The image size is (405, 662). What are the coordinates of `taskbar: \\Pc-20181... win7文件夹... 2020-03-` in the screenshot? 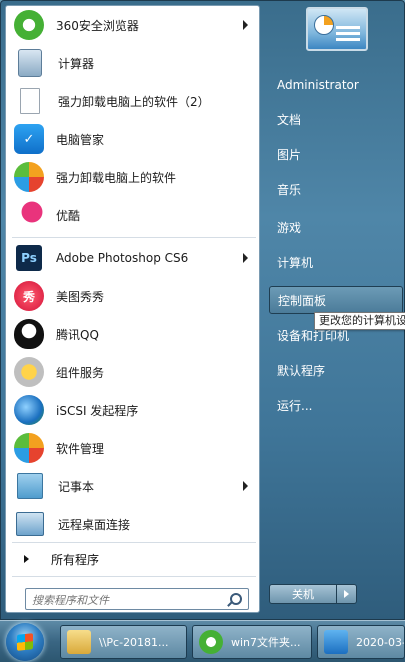 It's located at (202, 641).